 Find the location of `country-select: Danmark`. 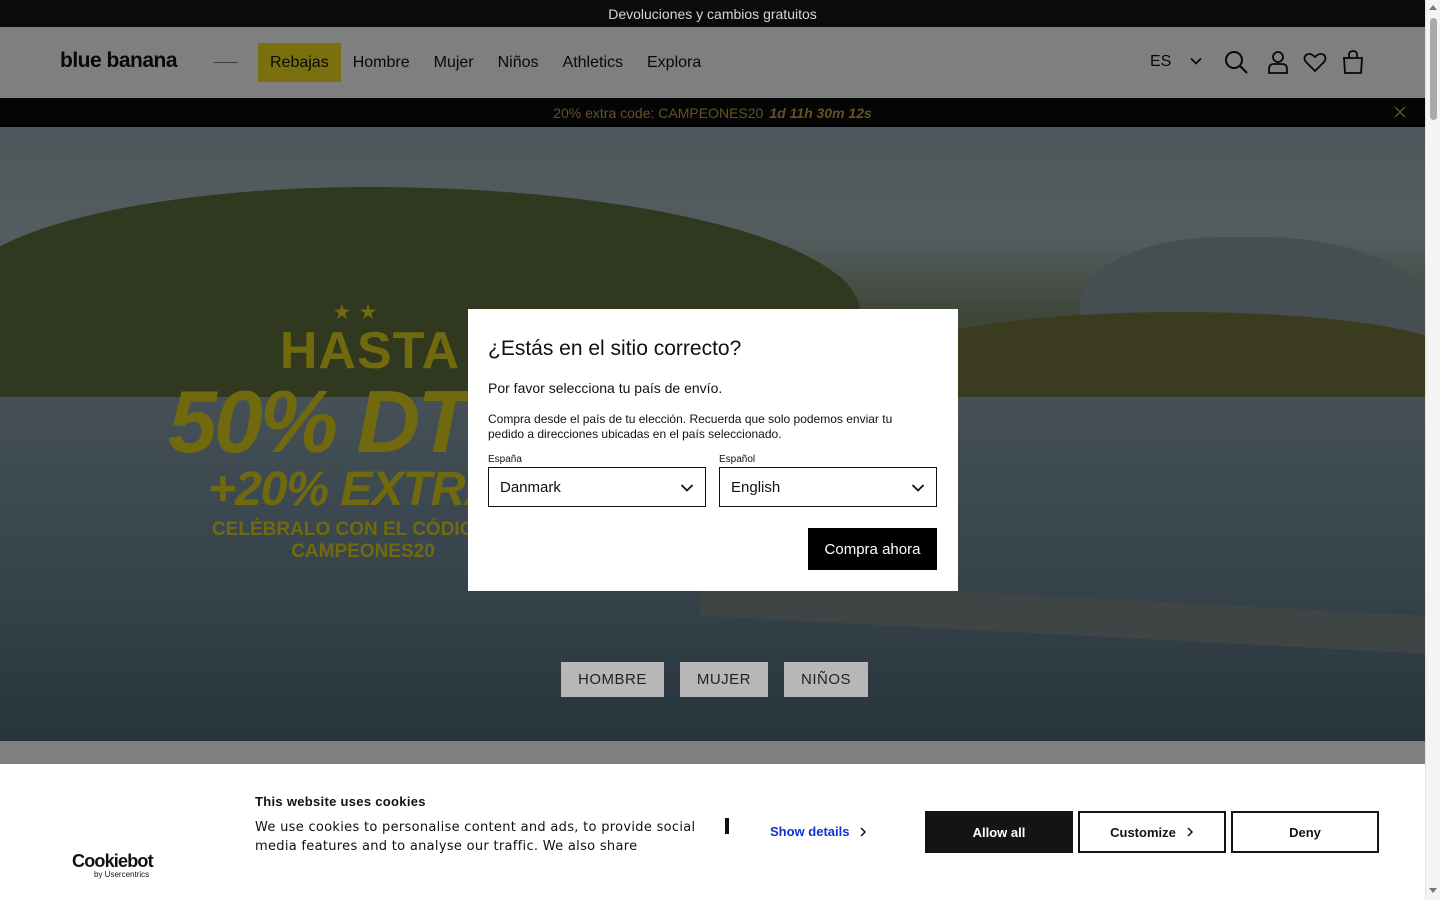

country-select: Danmark is located at coordinates (597, 487).